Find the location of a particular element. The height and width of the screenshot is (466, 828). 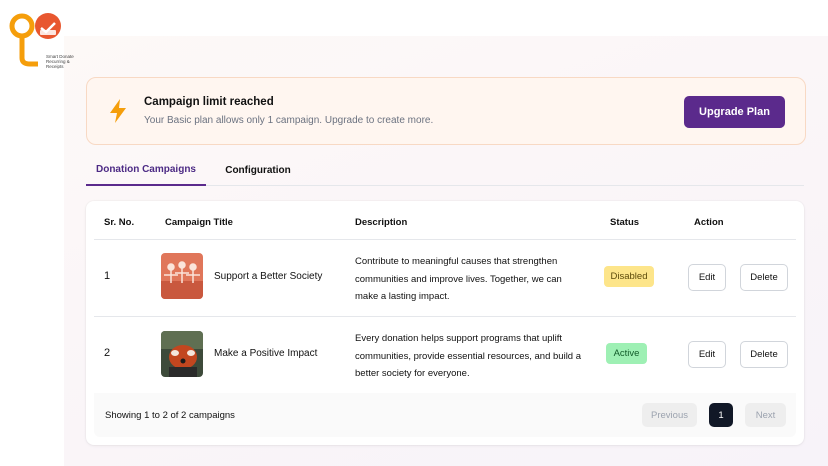

upgrade-plan-button: Upgrade Plan is located at coordinates (734, 112).